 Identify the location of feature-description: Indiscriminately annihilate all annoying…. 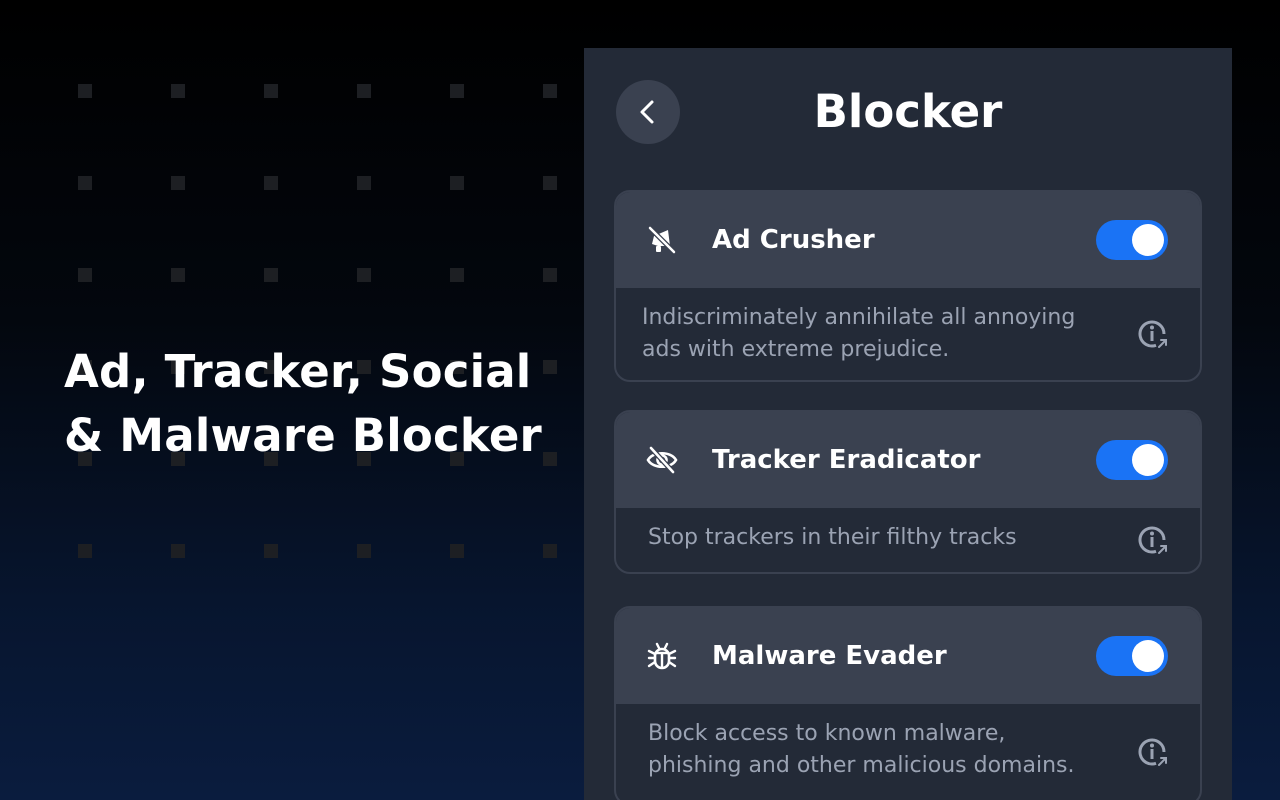
(859, 333).